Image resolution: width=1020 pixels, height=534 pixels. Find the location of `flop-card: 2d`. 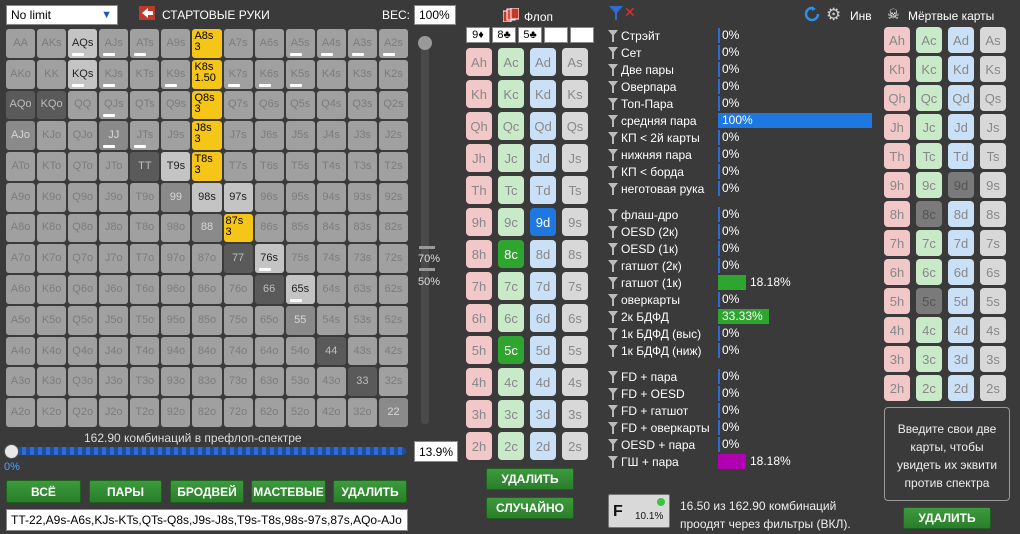

flop-card: 2d is located at coordinates (543, 446).